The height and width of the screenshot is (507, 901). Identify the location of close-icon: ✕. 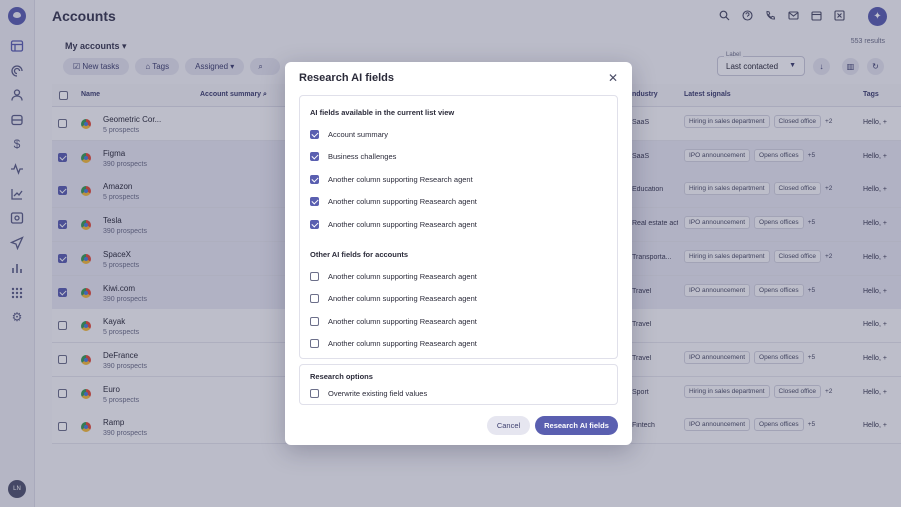
(613, 78).